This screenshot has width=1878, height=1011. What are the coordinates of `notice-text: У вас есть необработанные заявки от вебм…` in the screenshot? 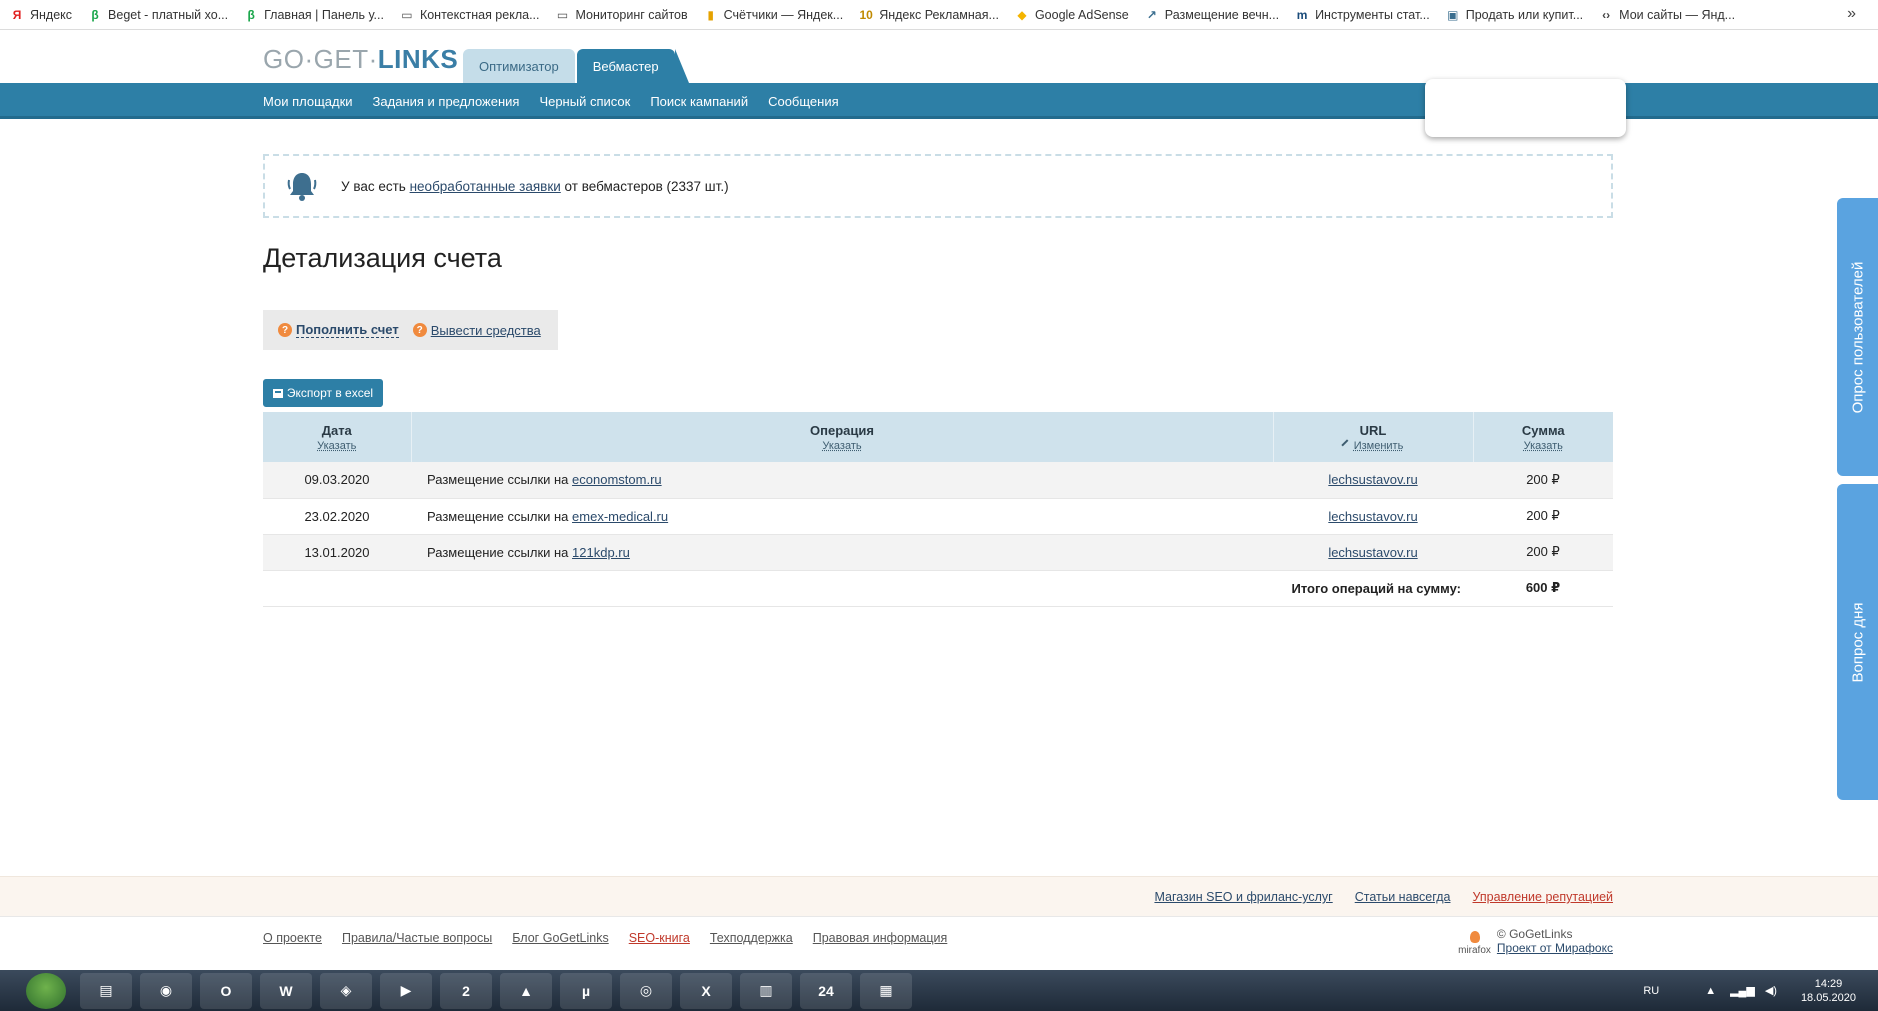 It's located at (535, 186).